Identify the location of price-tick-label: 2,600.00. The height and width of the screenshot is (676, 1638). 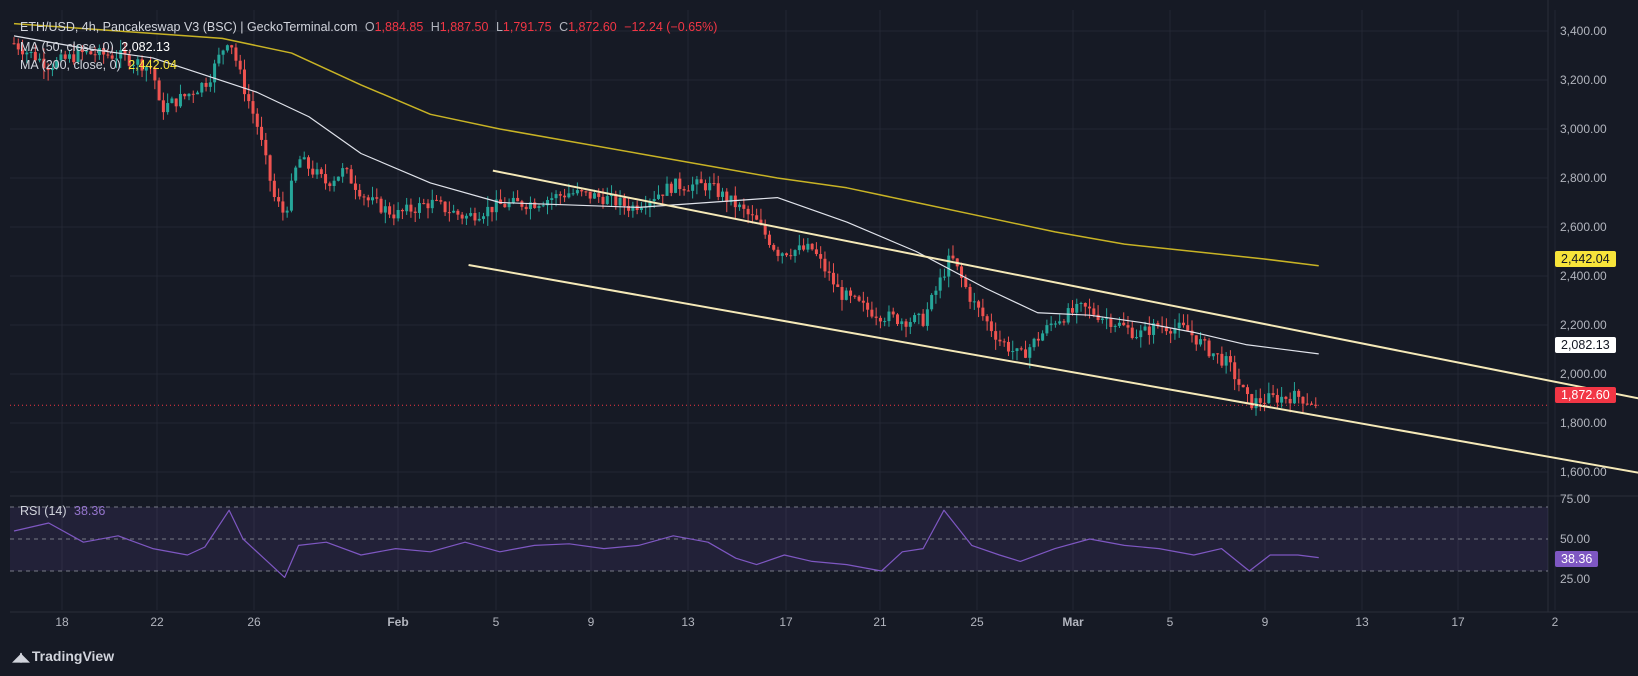
(1583, 227).